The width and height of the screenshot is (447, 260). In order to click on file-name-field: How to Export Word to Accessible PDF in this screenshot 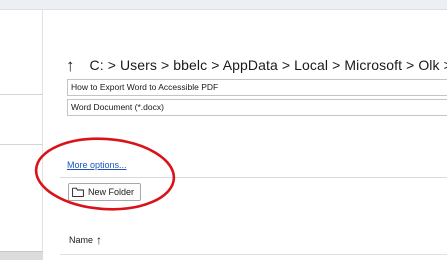, I will do `click(257, 87)`.